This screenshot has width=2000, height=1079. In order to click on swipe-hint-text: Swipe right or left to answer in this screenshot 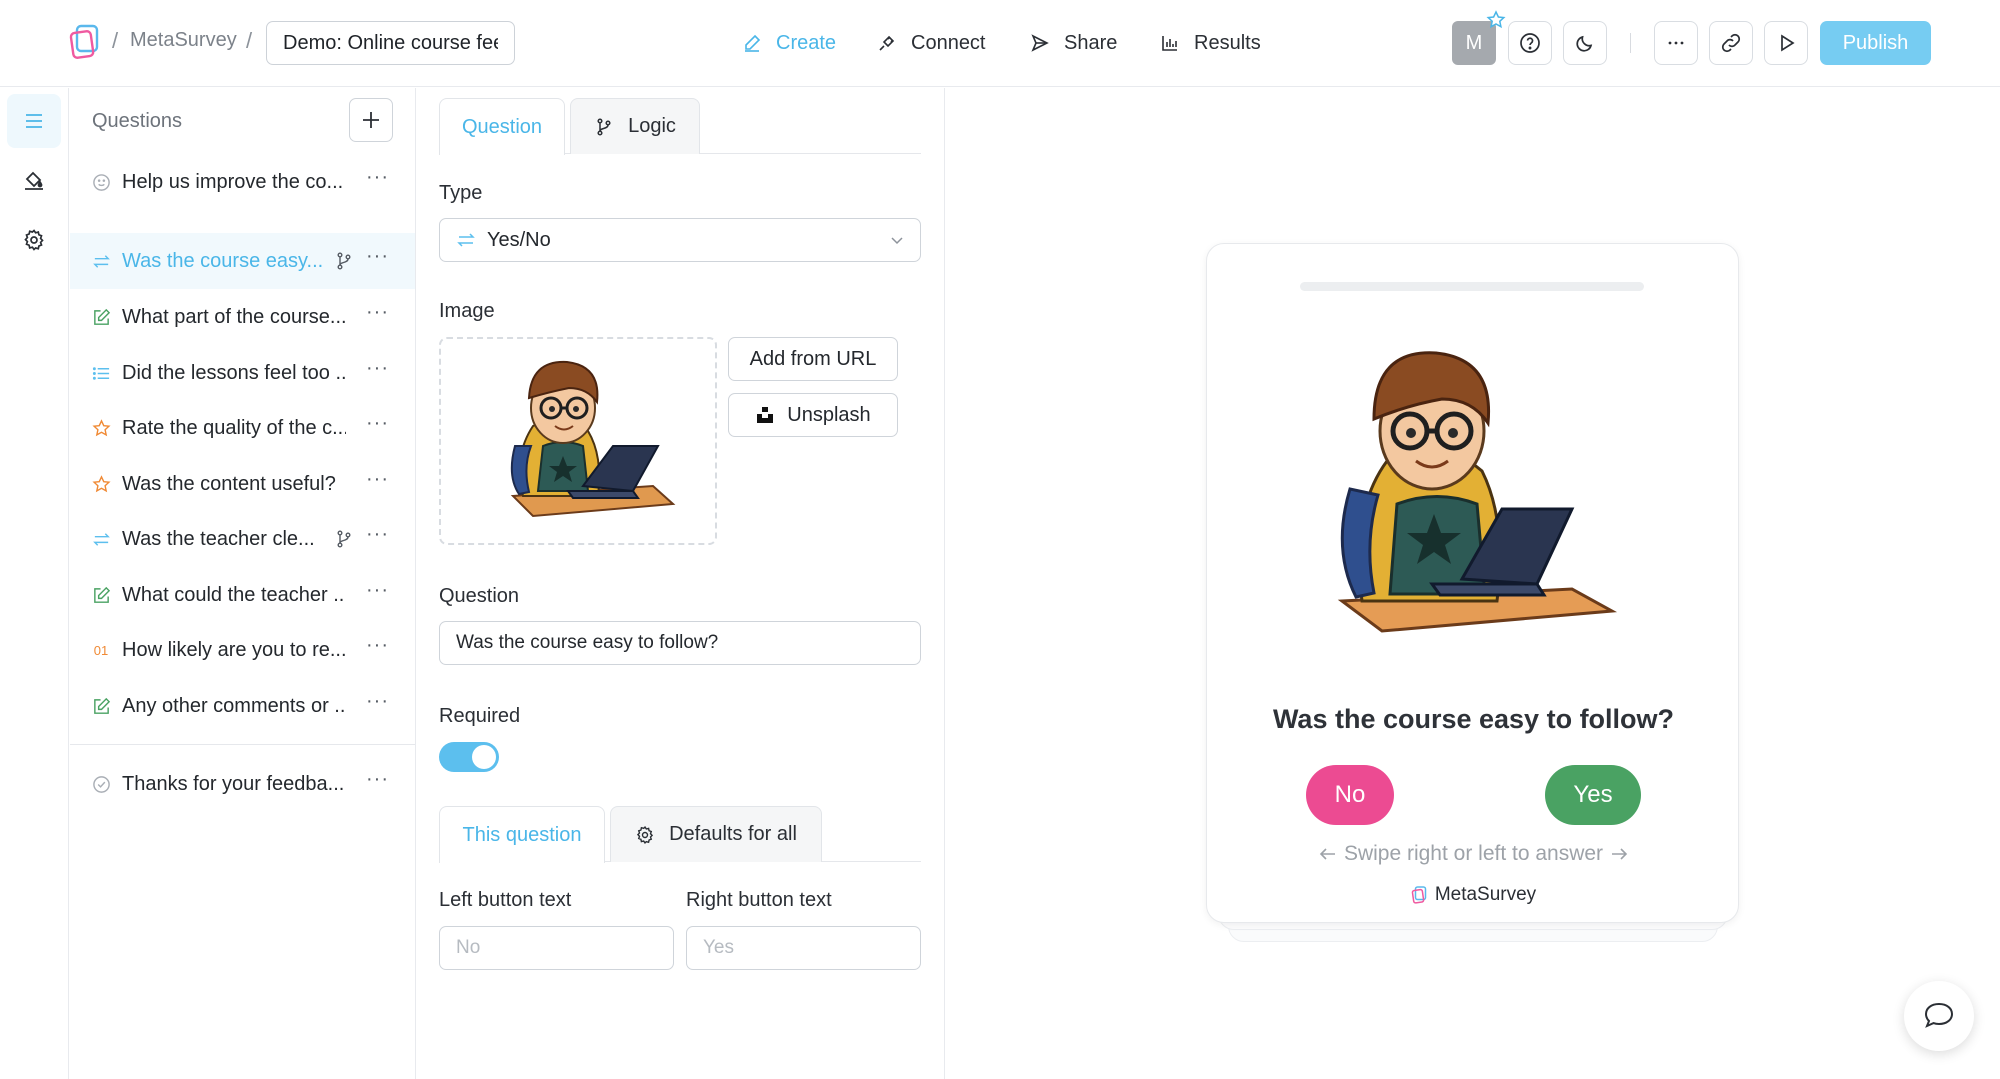, I will do `click(1473, 853)`.